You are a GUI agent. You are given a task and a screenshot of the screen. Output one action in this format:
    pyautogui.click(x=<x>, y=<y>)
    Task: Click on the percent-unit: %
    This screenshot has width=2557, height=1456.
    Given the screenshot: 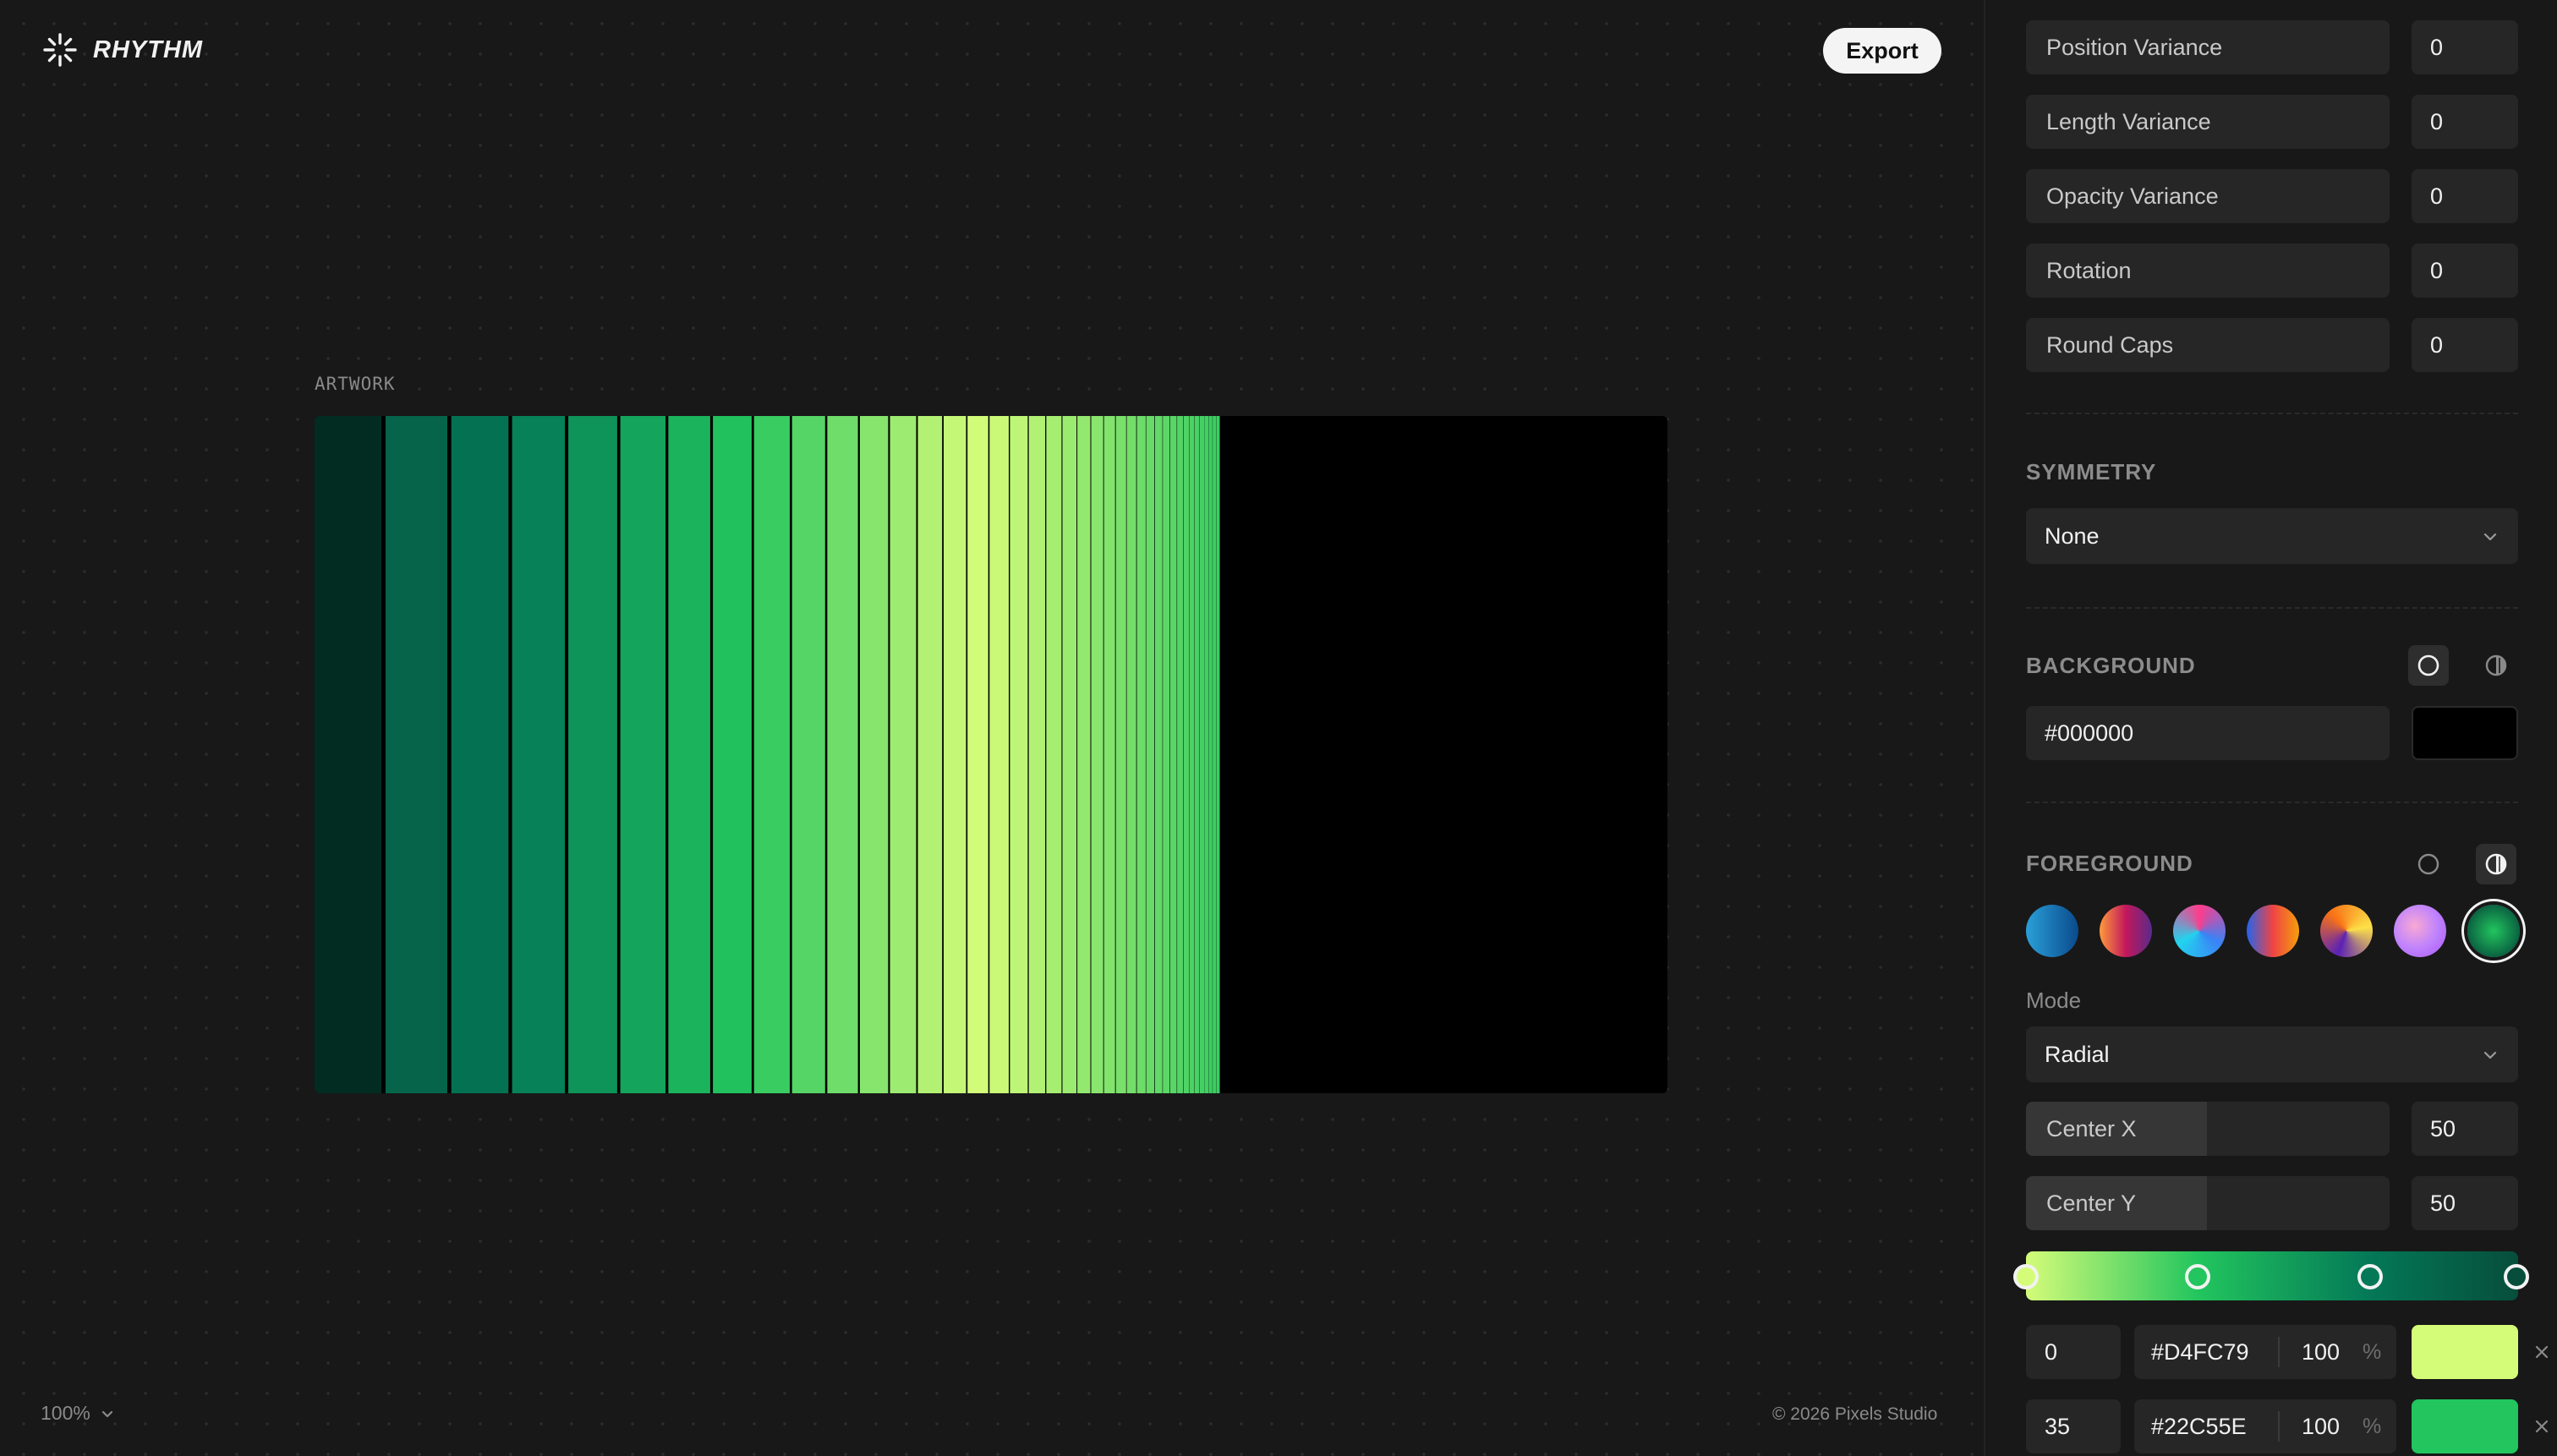 What is the action you would take?
    pyautogui.click(x=2372, y=1426)
    